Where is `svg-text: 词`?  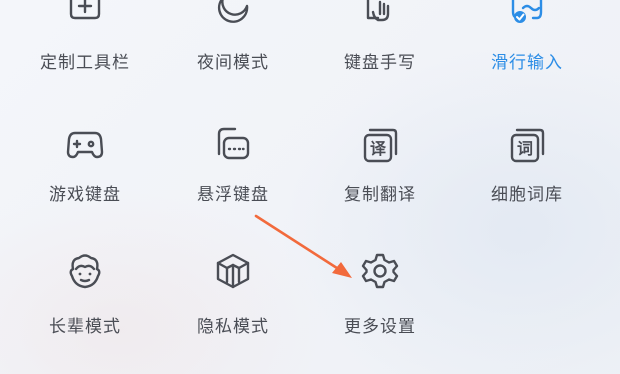
svg-text: 词 is located at coordinates (525, 148).